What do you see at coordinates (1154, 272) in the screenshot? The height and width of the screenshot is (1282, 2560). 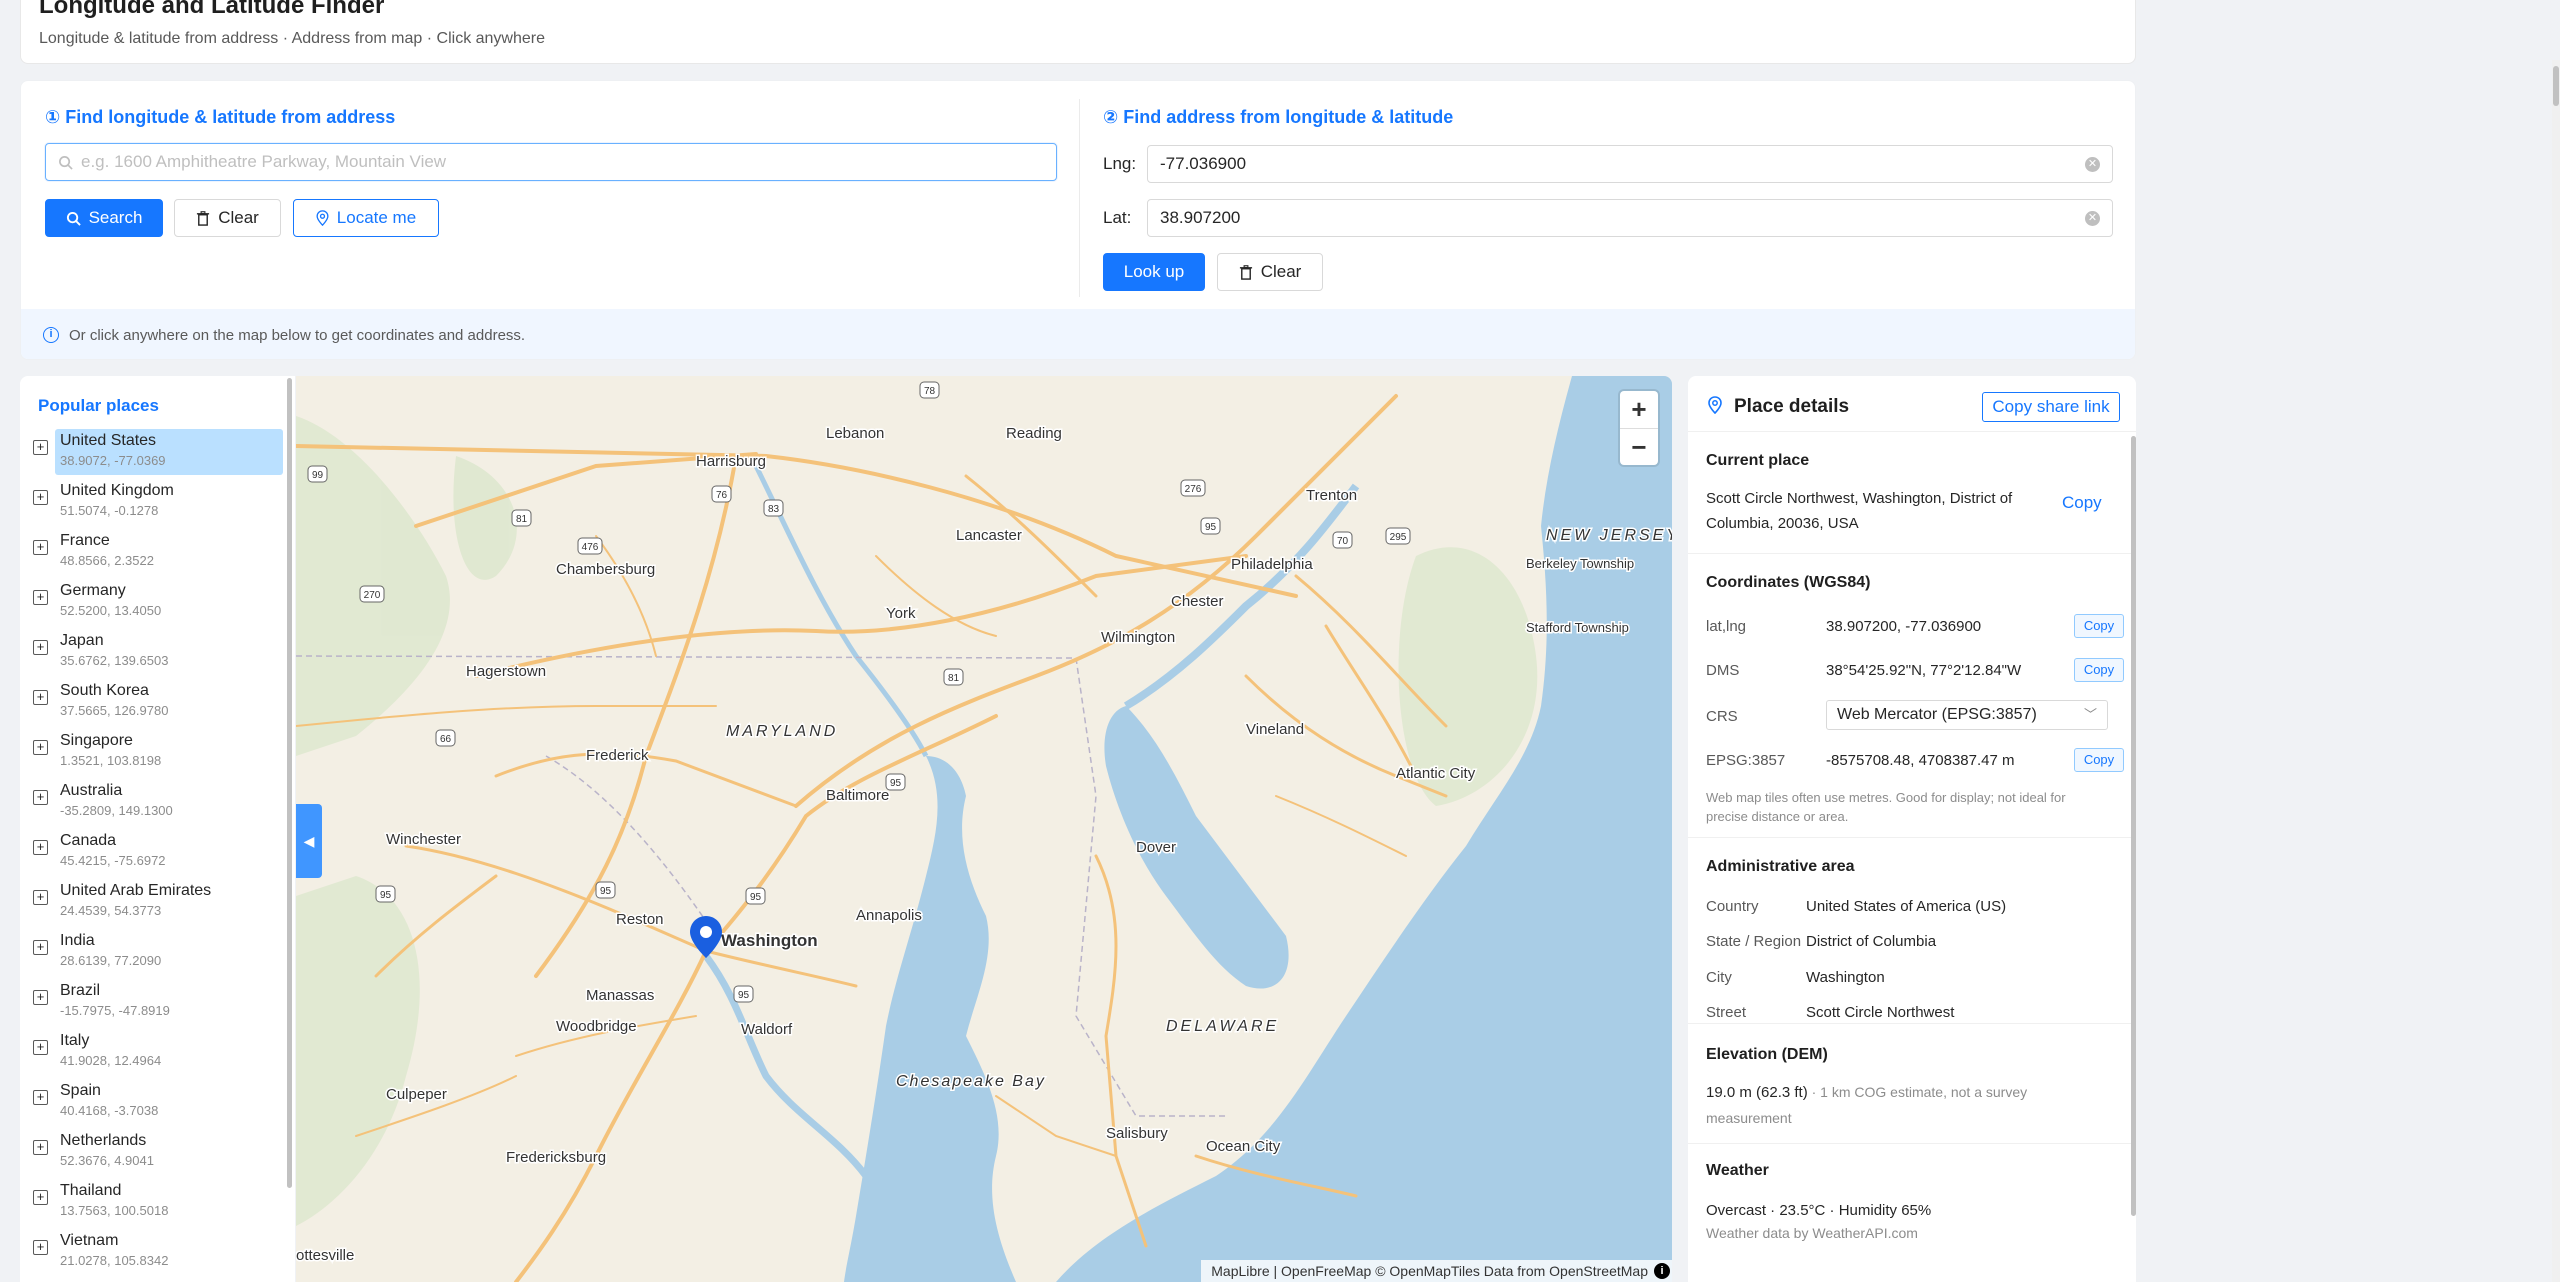 I see `look-up-button: Look up` at bounding box center [1154, 272].